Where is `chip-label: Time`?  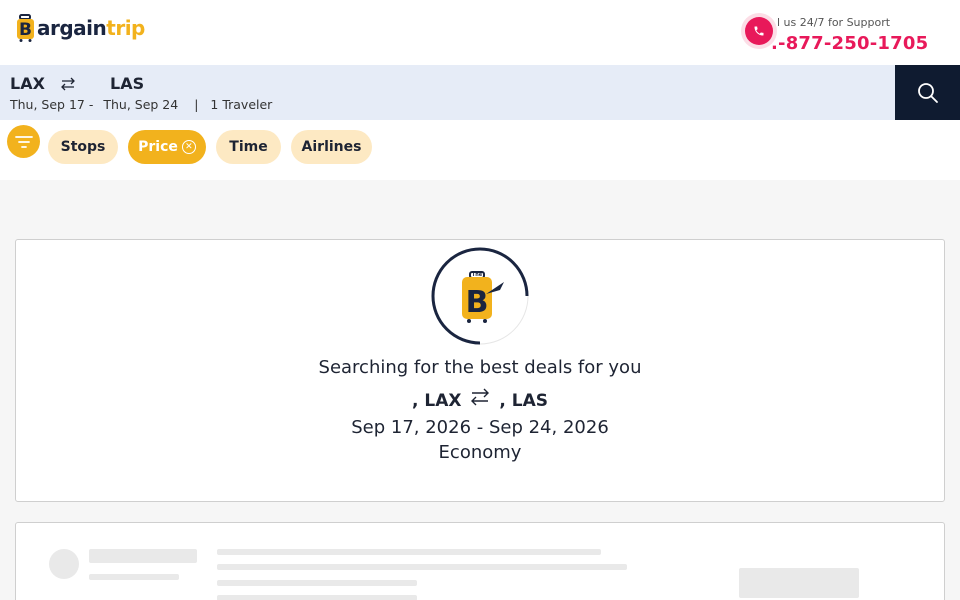
chip-label: Time is located at coordinates (248, 147).